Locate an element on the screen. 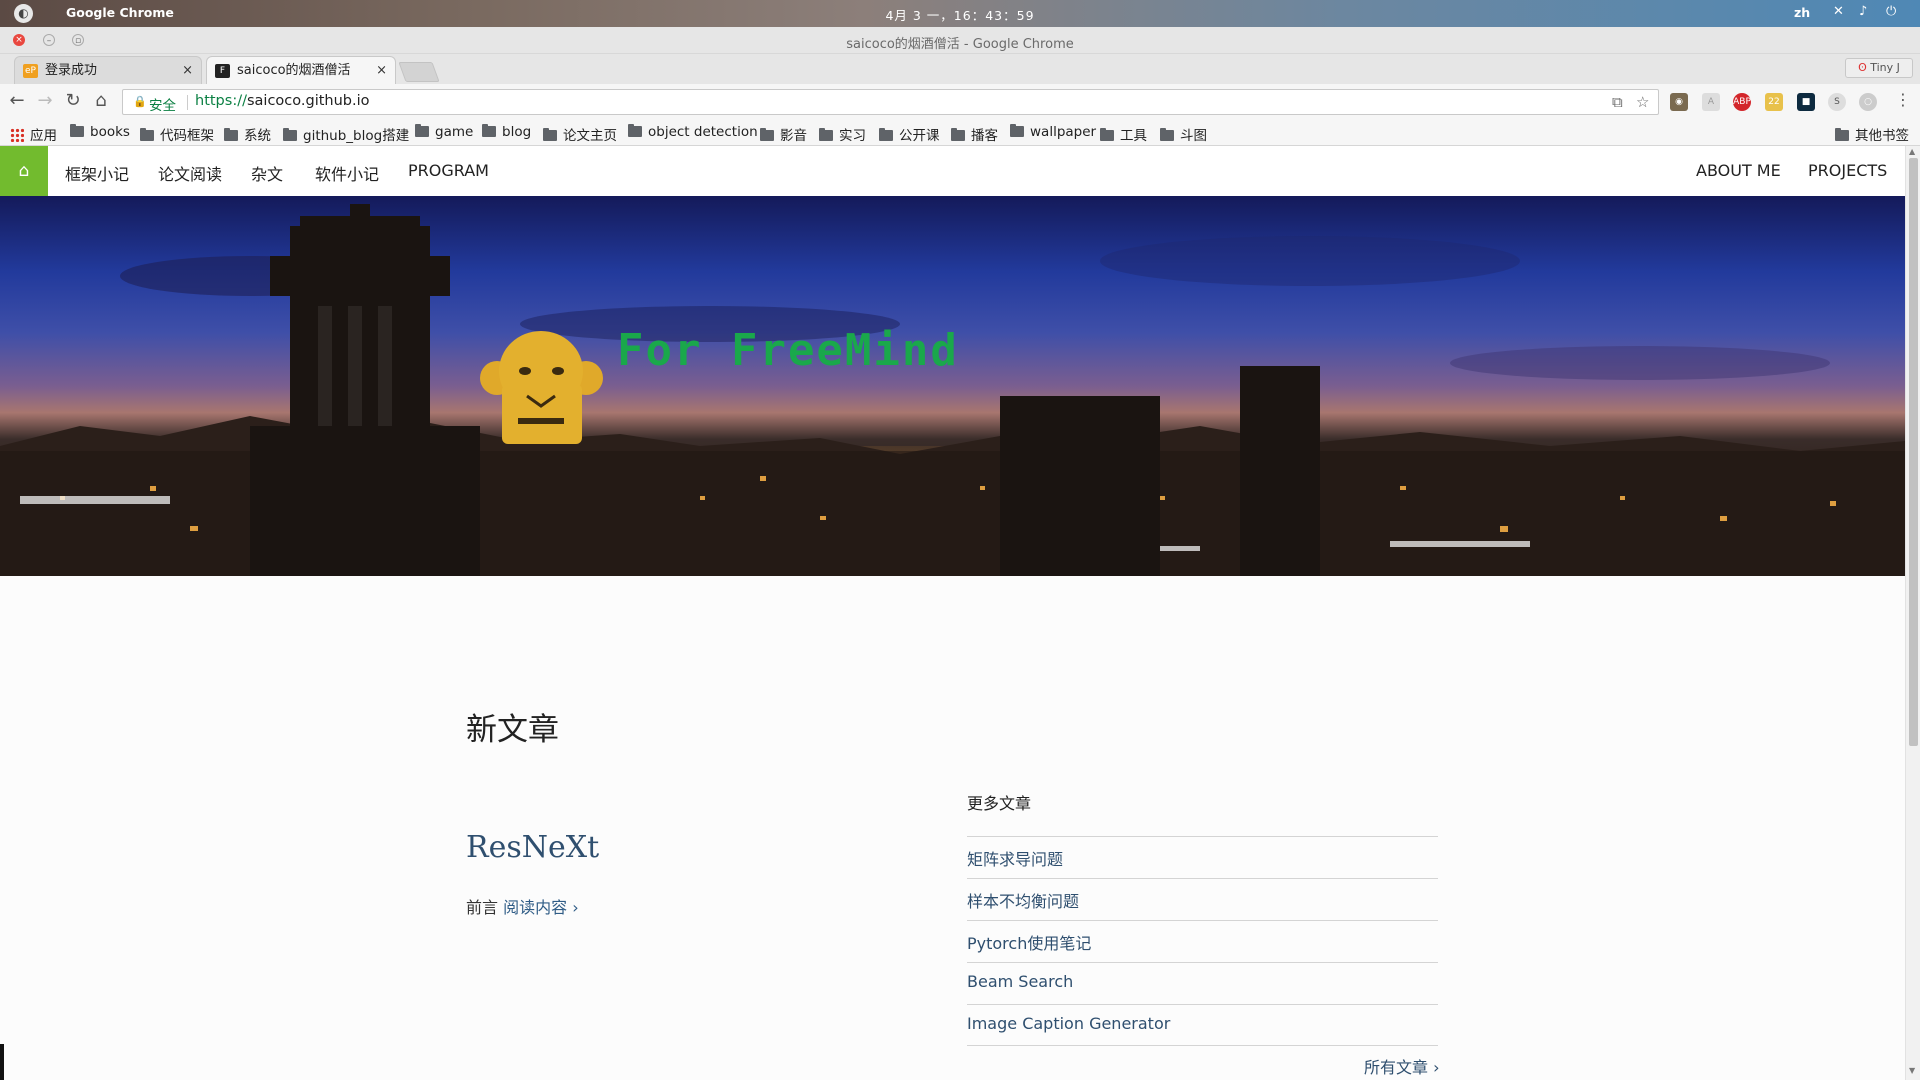 Image resolution: width=1920 pixels, height=1080 pixels. bookmark-label: blog is located at coordinates (517, 132).